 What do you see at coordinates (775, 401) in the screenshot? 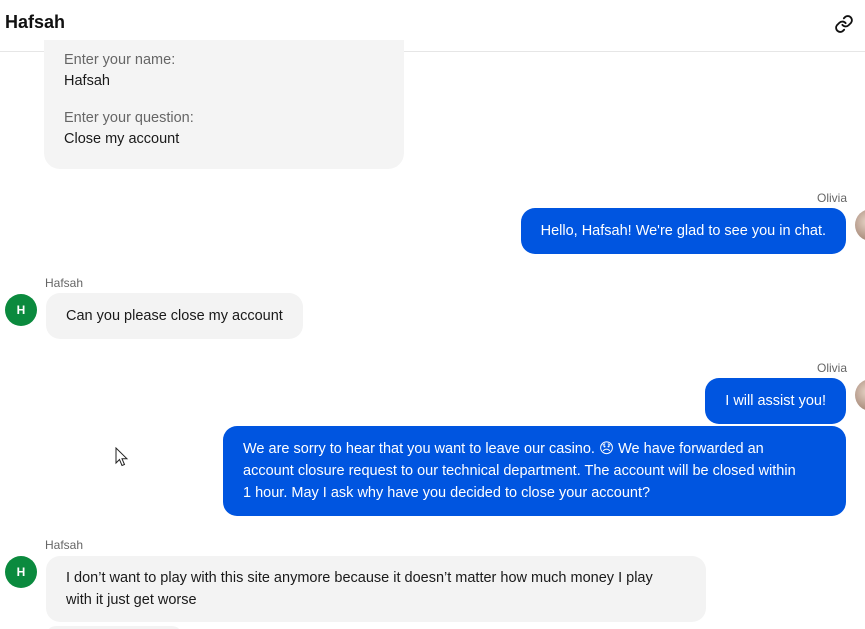
I see `operator-message: I will assist you!` at bounding box center [775, 401].